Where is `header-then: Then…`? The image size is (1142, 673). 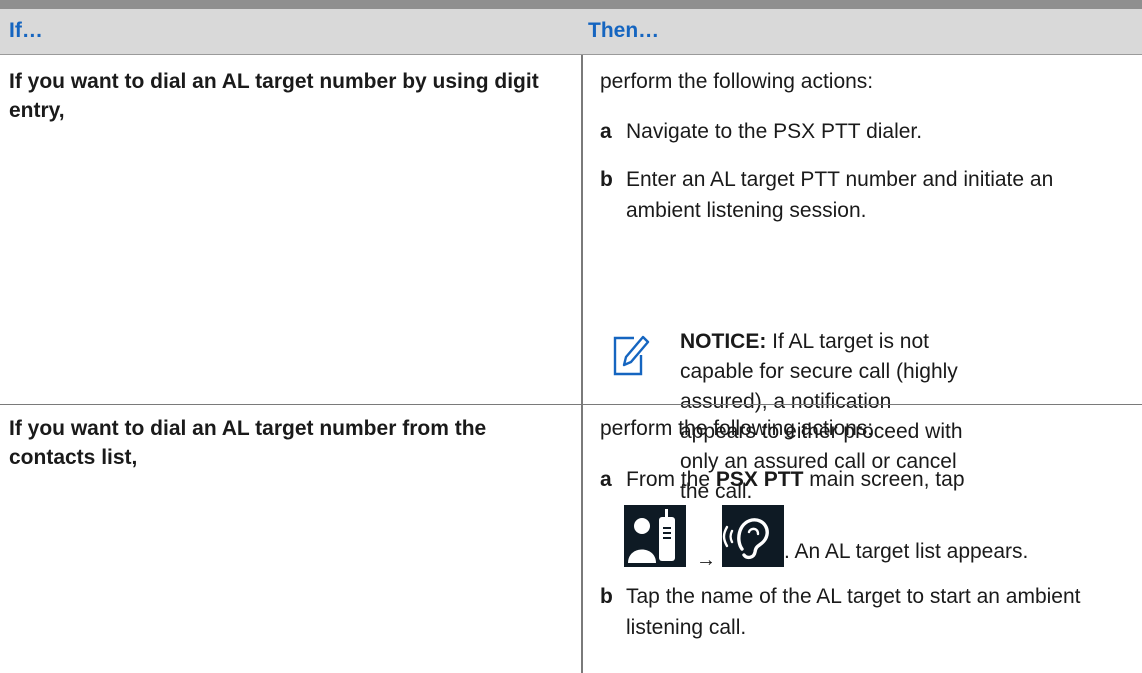 header-then: Then… is located at coordinates (624, 30).